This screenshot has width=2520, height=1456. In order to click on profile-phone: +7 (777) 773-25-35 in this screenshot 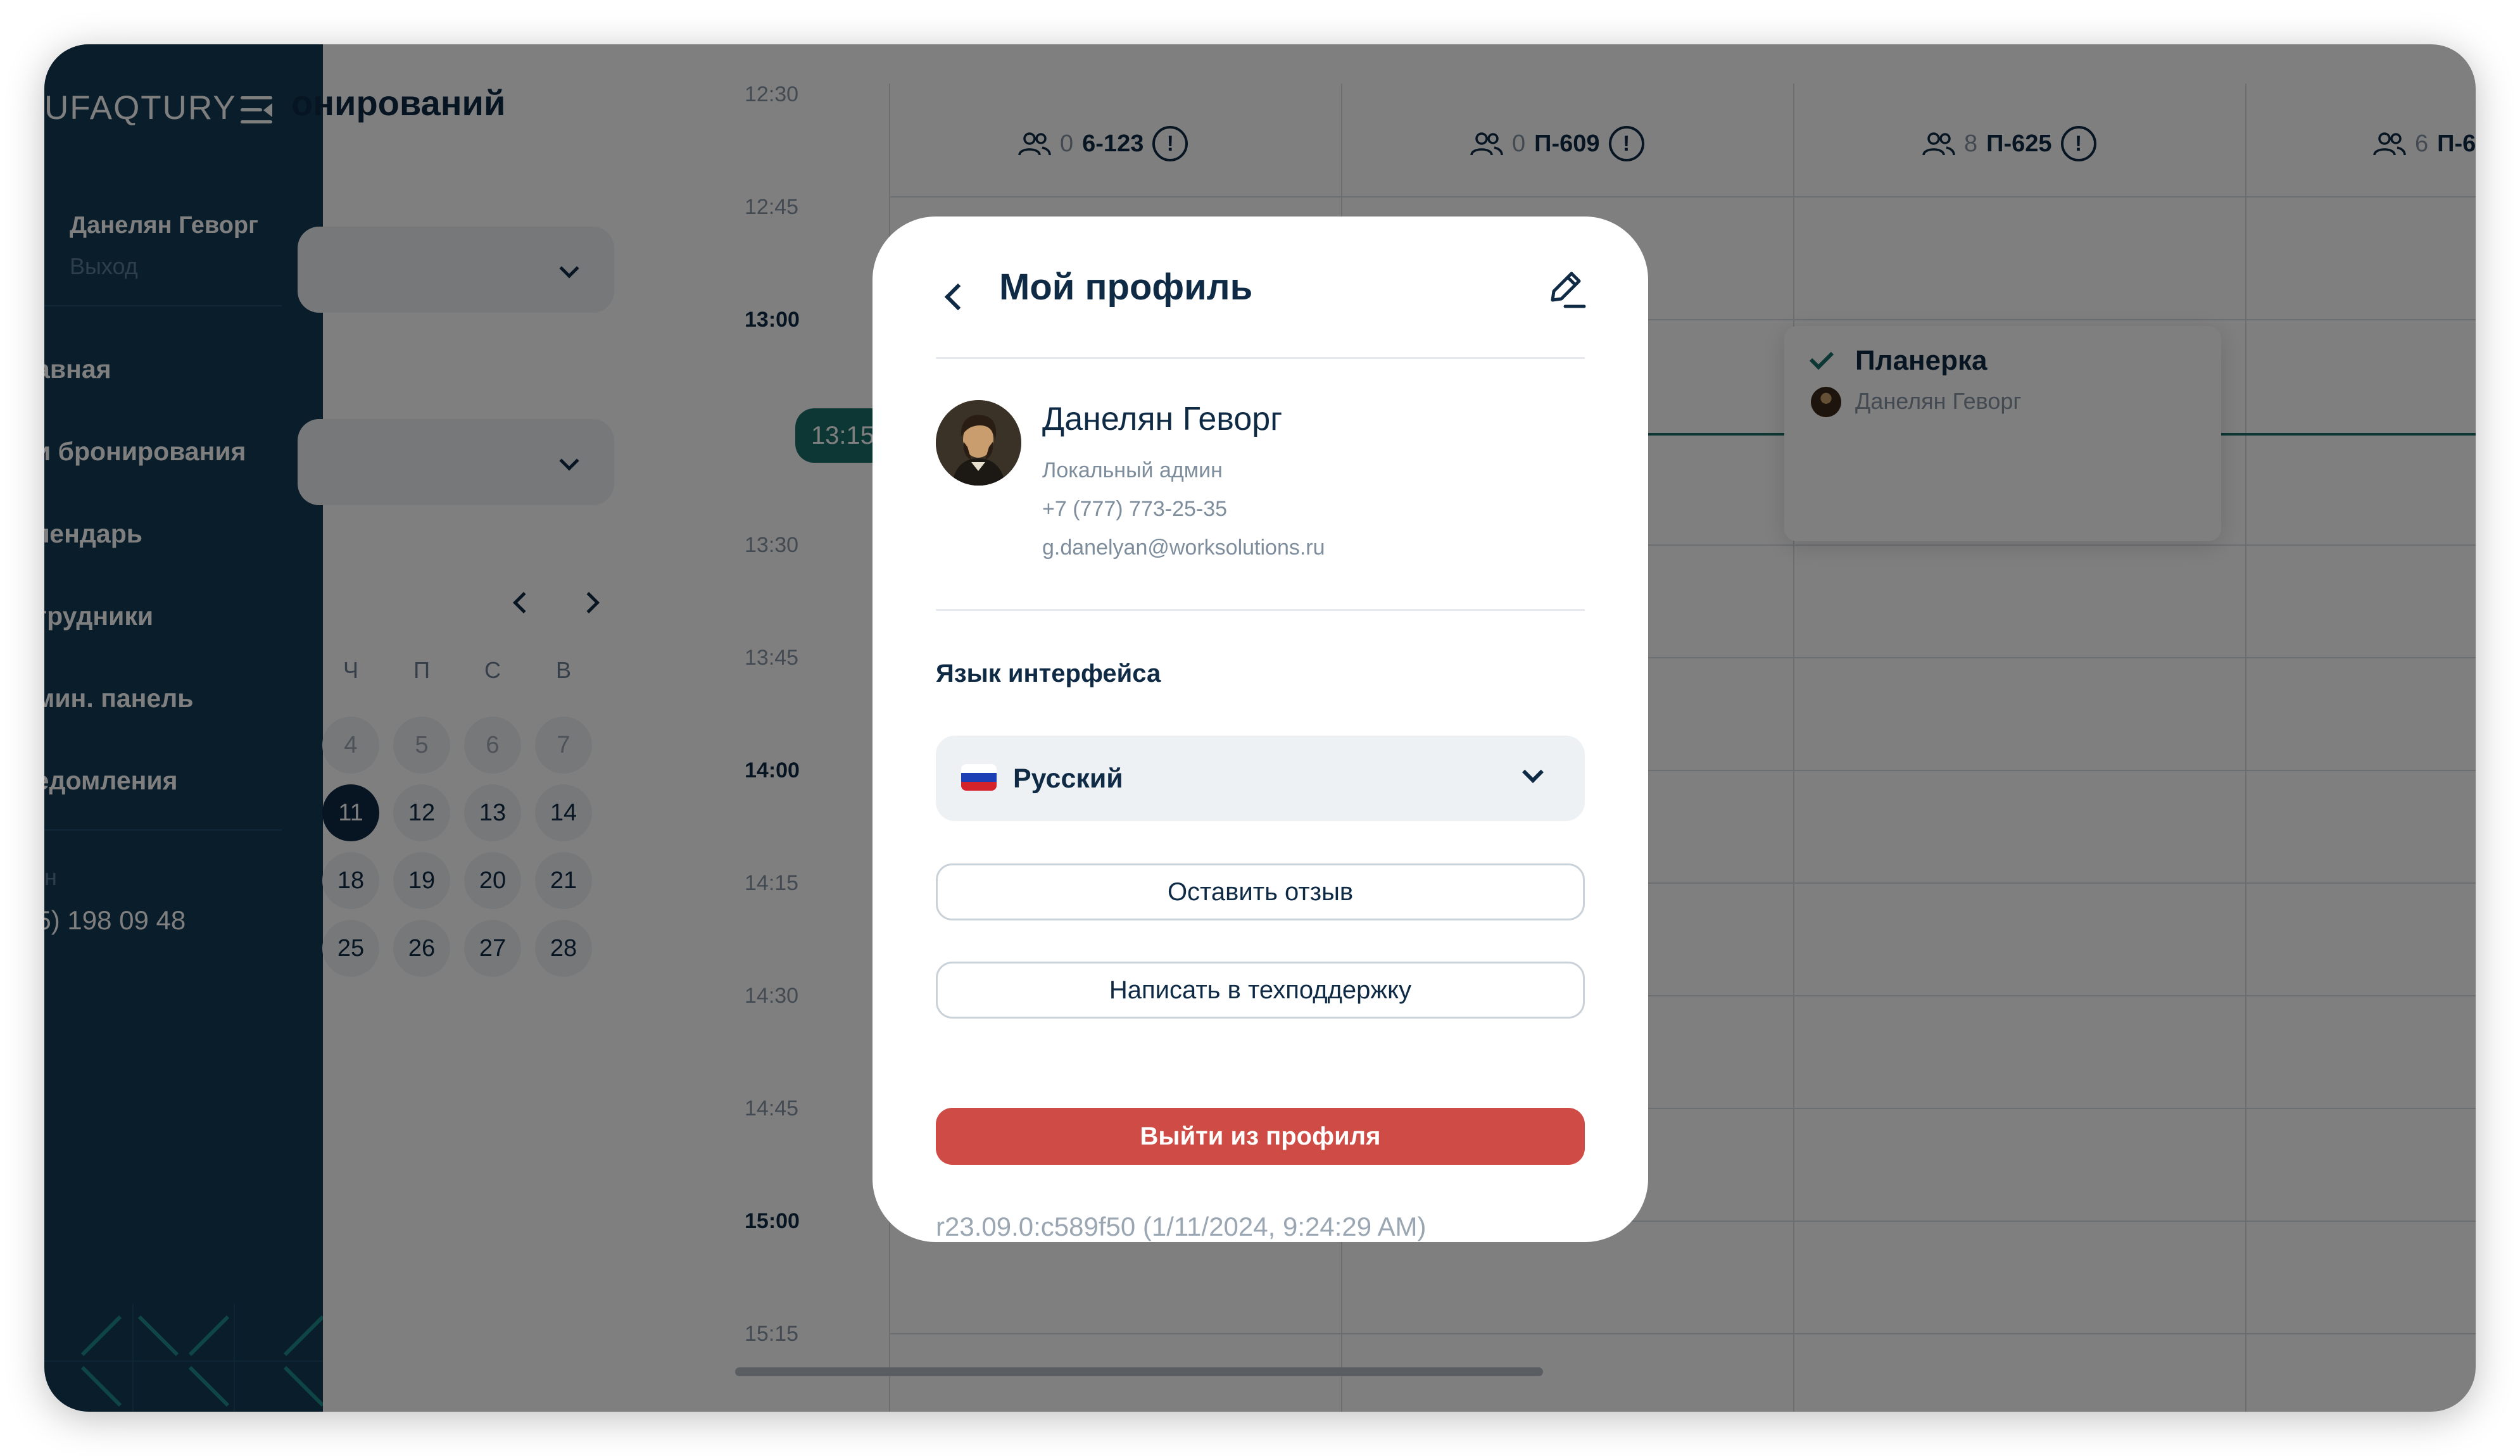, I will do `click(1135, 509)`.